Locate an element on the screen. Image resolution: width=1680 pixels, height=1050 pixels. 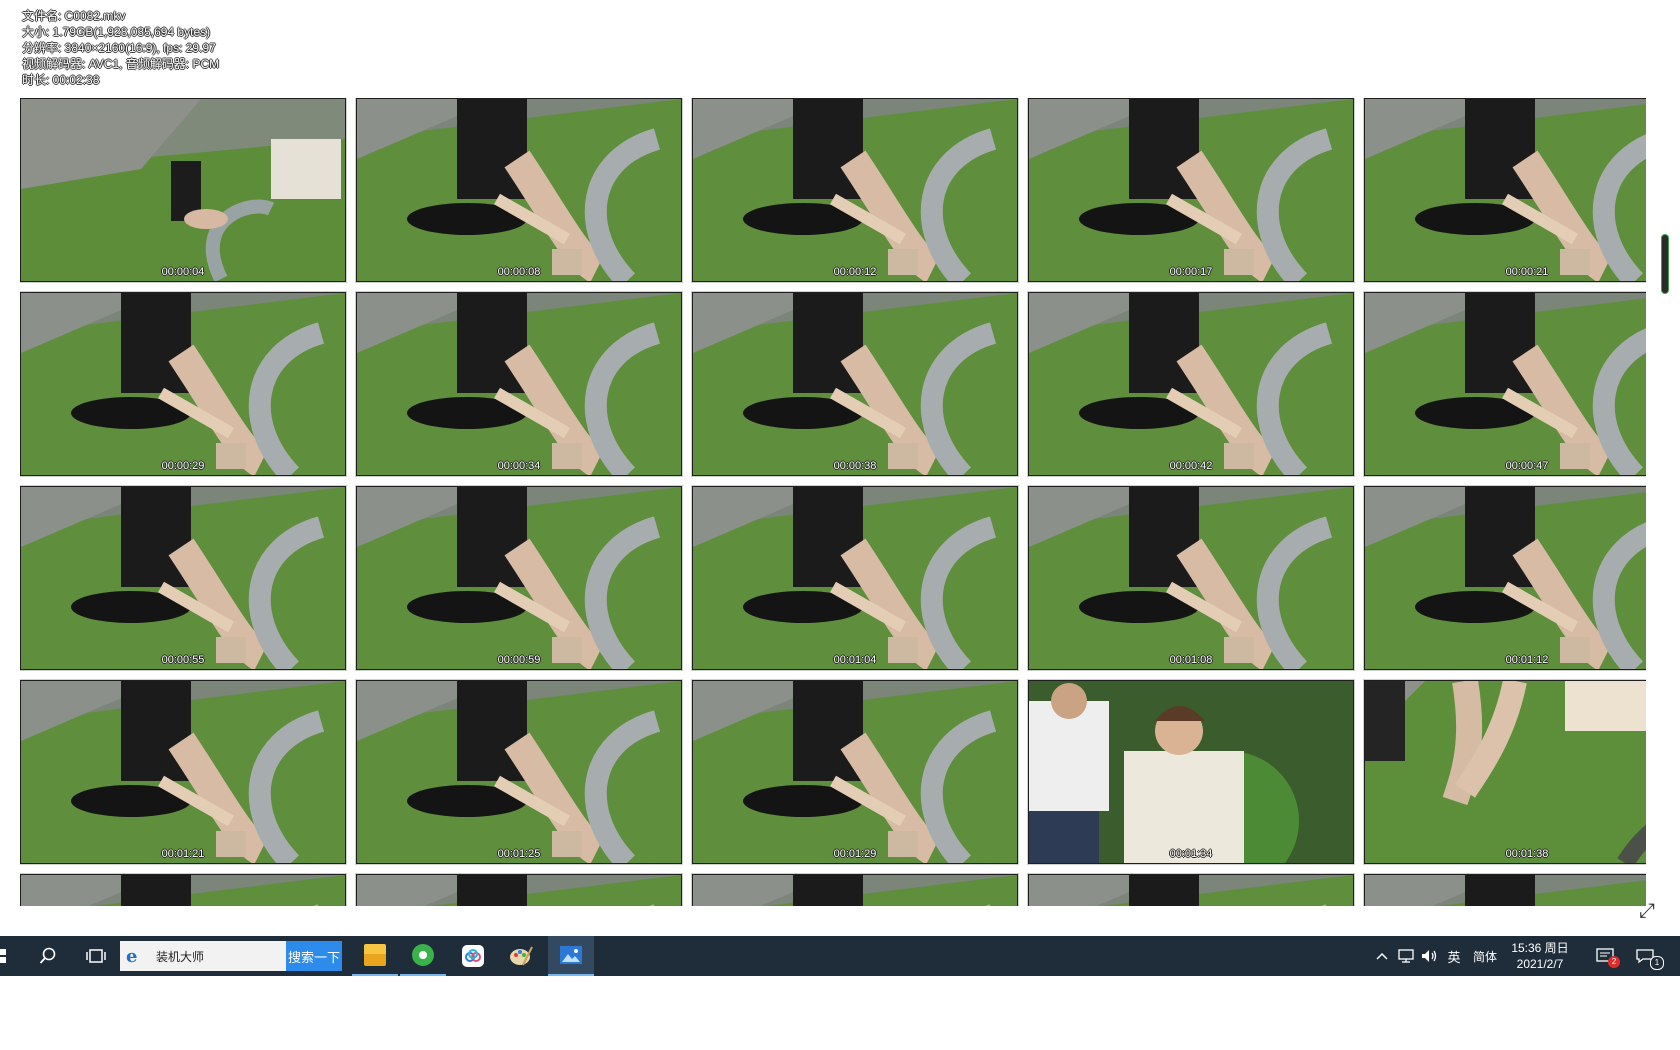
thumbnail-tile: 00:00:59 is located at coordinates (519, 578).